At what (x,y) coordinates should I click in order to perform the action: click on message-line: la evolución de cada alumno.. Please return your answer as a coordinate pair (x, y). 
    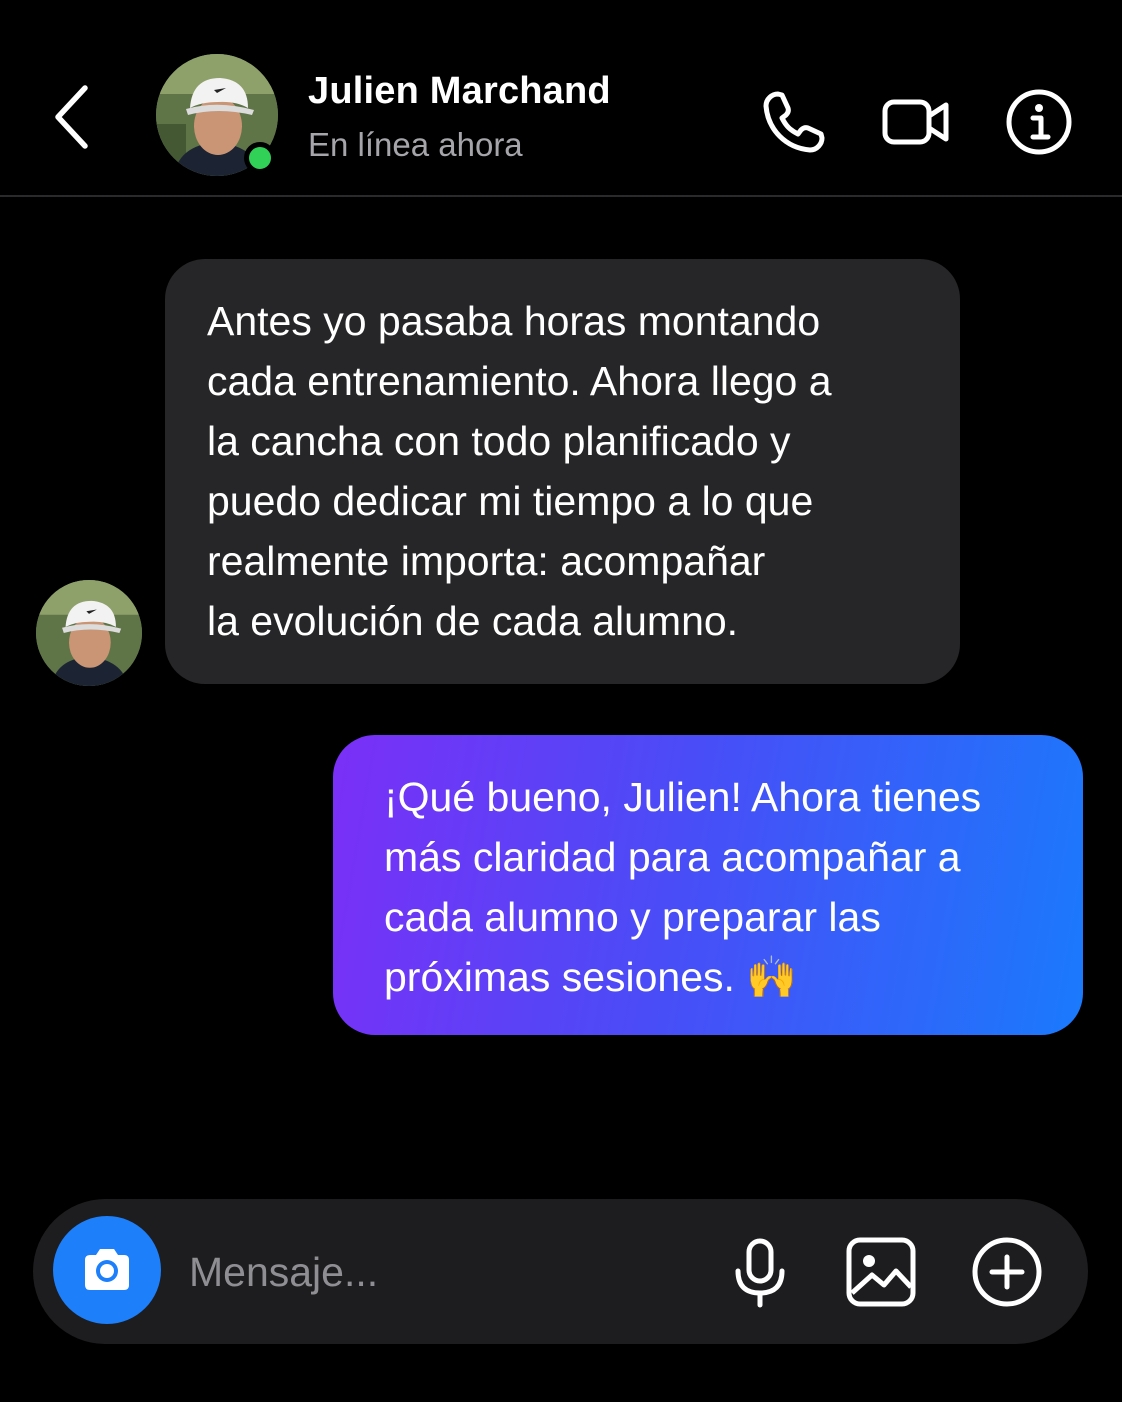
    Looking at the image, I should click on (473, 621).